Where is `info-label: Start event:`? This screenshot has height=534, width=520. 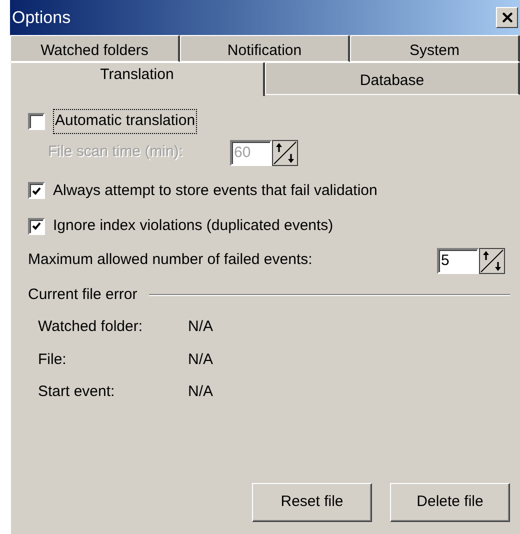 info-label: Start event: is located at coordinates (77, 392).